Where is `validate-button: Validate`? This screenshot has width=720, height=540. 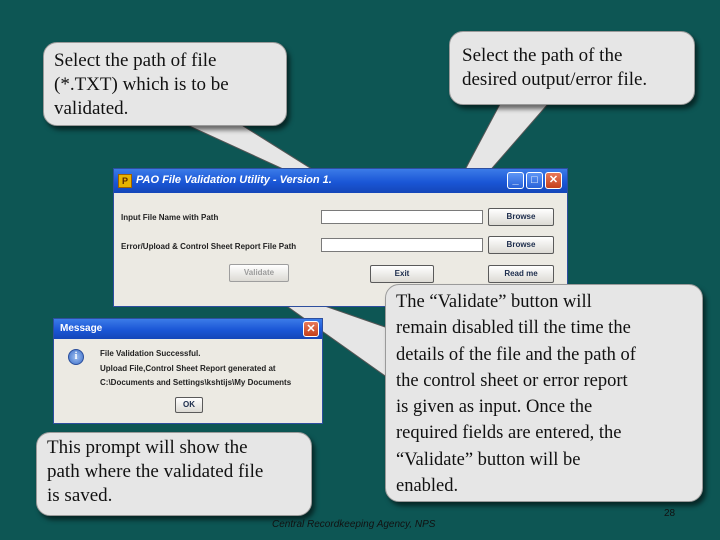
validate-button: Validate is located at coordinates (259, 273).